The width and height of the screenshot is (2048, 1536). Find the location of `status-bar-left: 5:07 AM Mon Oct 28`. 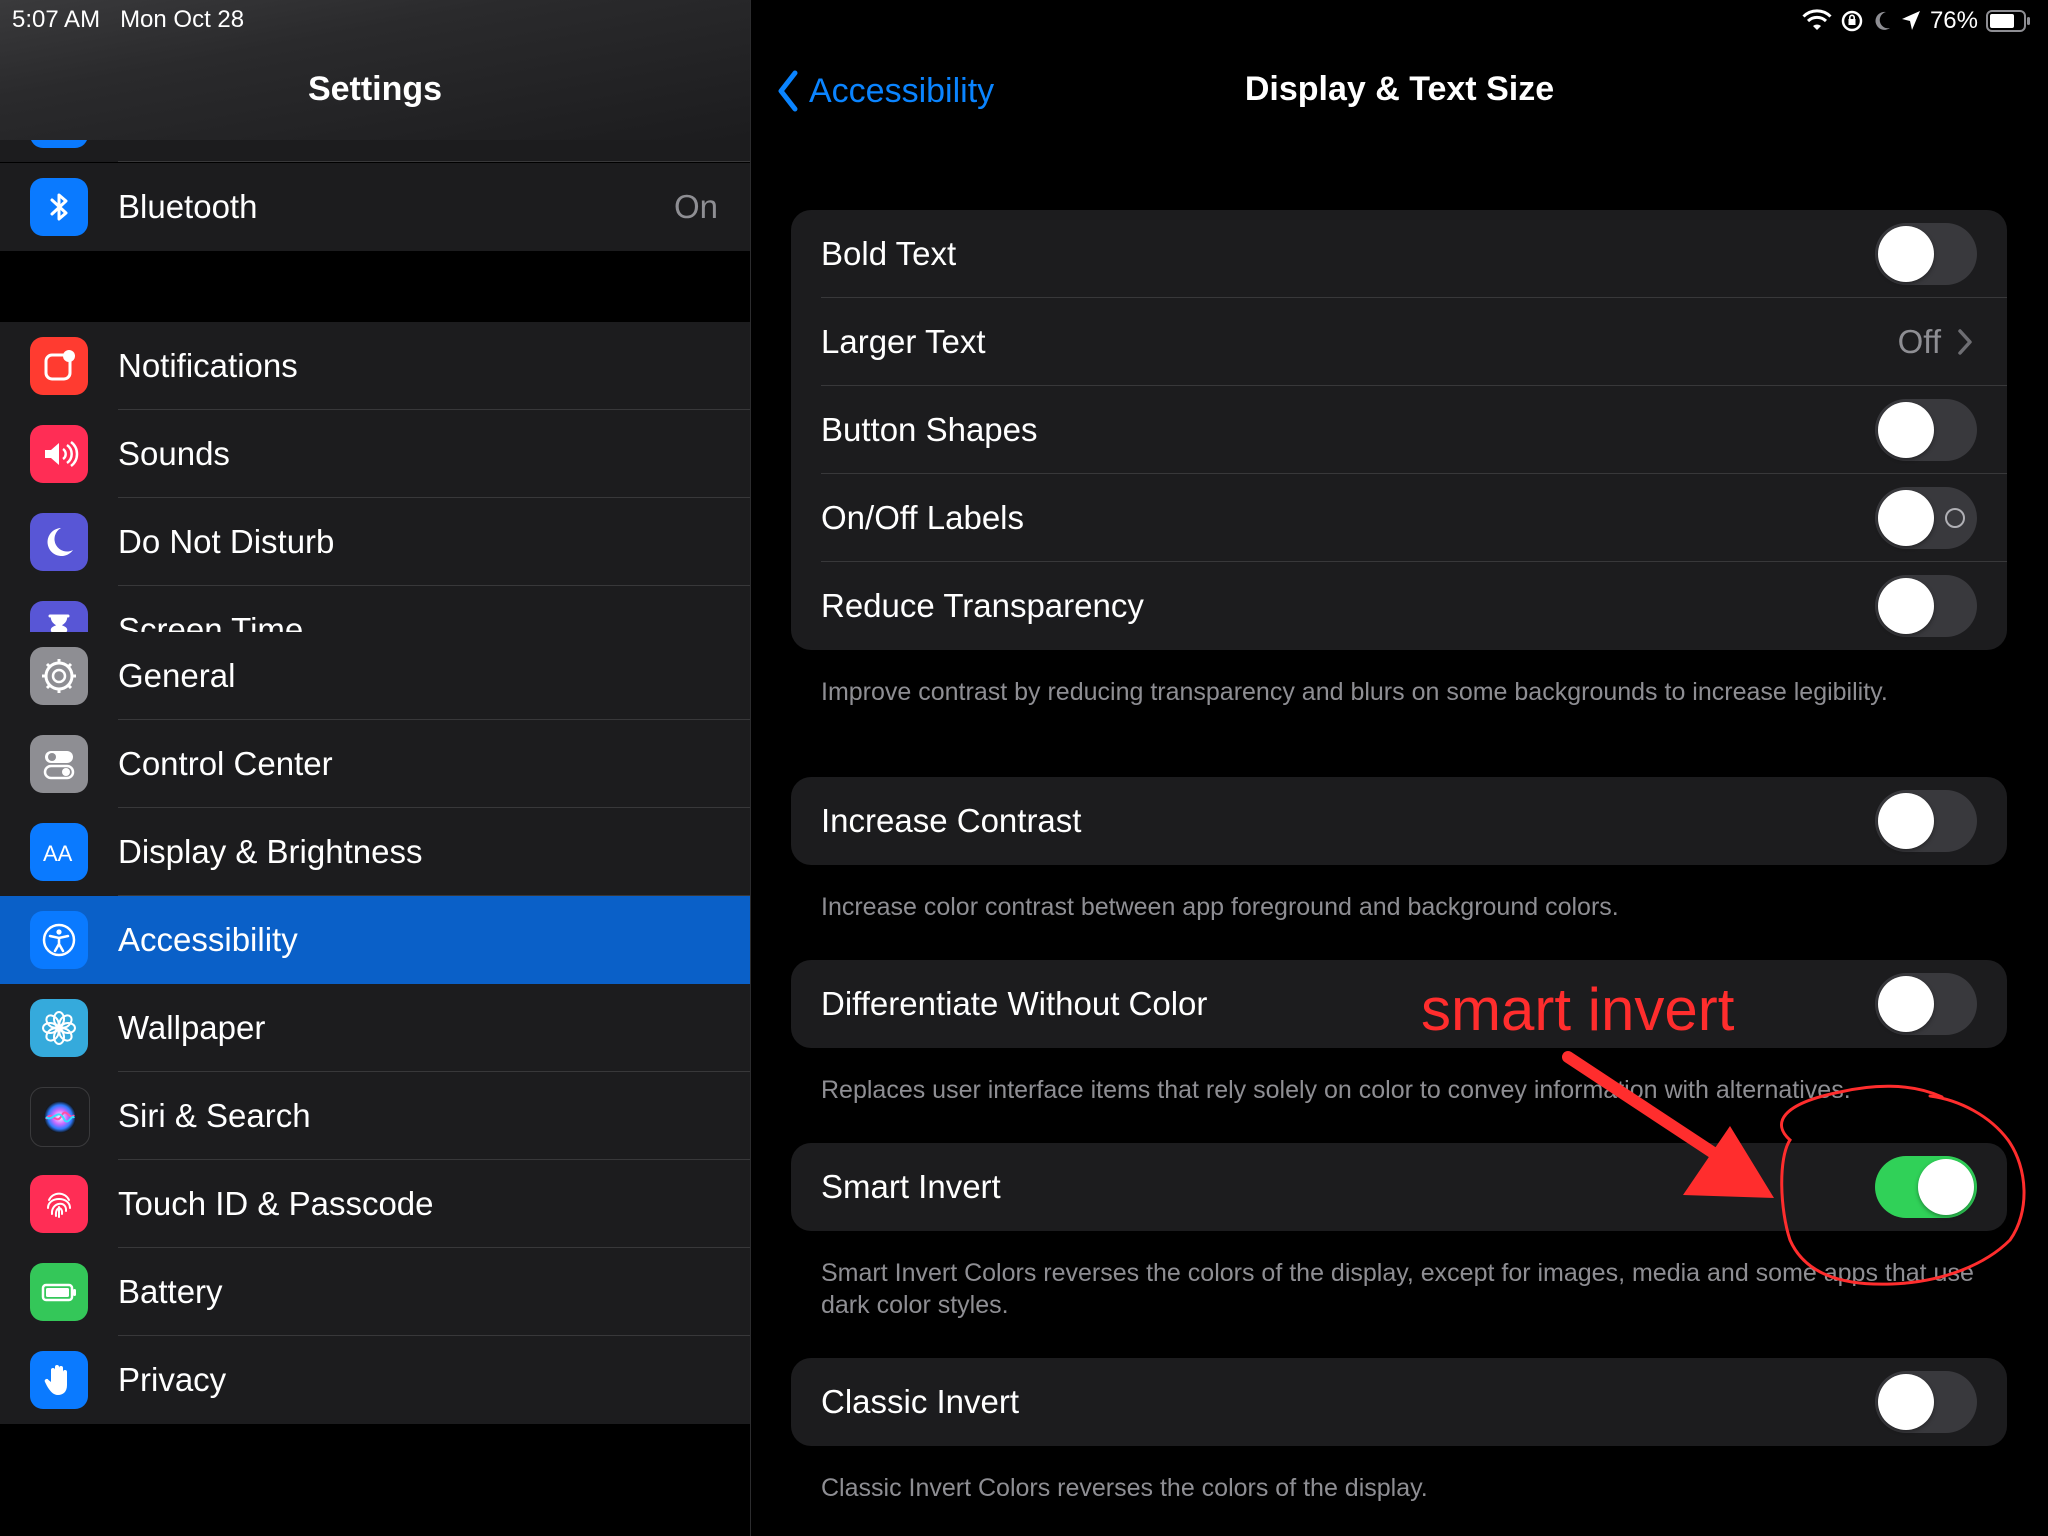

status-bar-left: 5:07 AM Mon Oct 28 is located at coordinates (128, 20).